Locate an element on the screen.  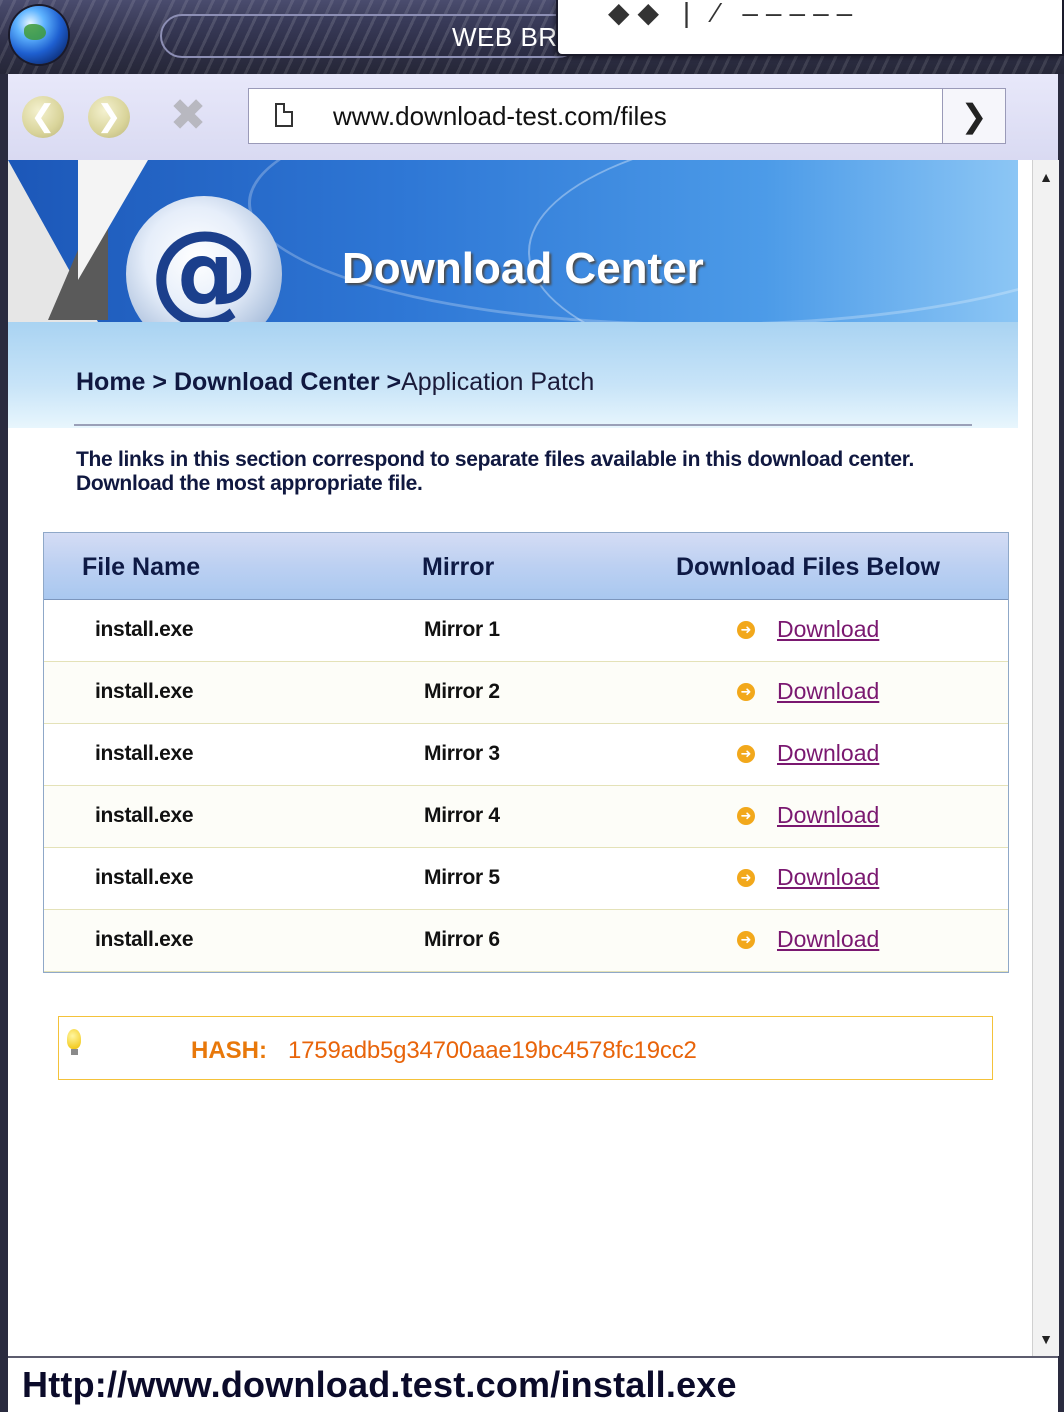
at-sign-logo-icon: @ is located at coordinates (204, 259).